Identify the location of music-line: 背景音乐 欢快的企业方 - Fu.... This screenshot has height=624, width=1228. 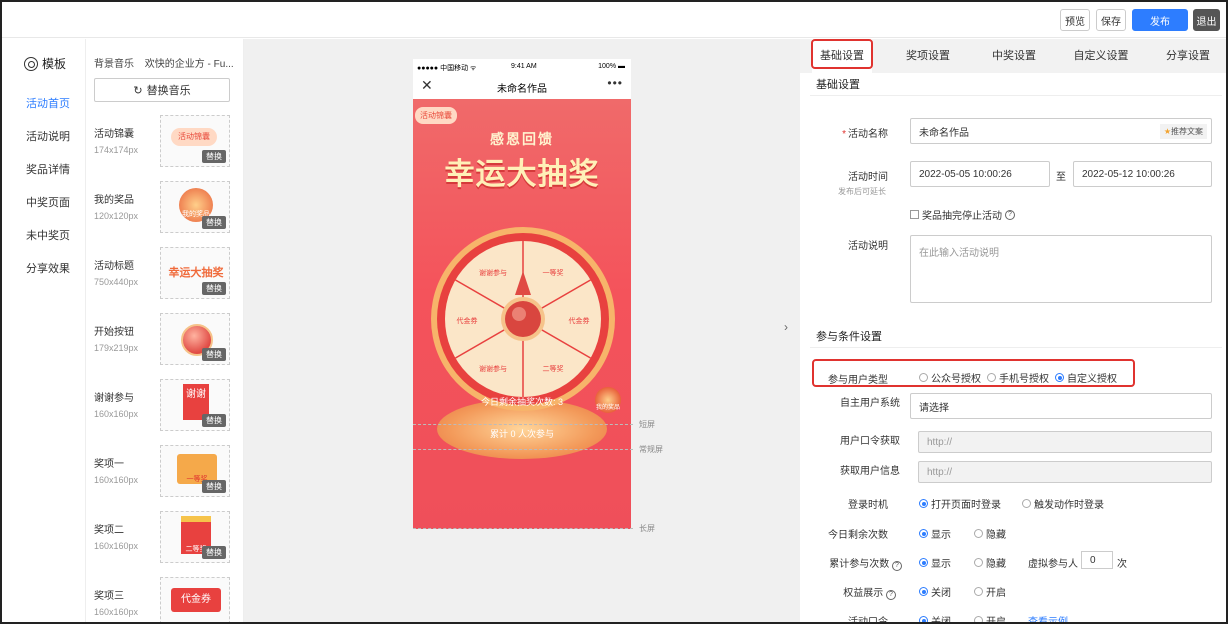
(168, 62).